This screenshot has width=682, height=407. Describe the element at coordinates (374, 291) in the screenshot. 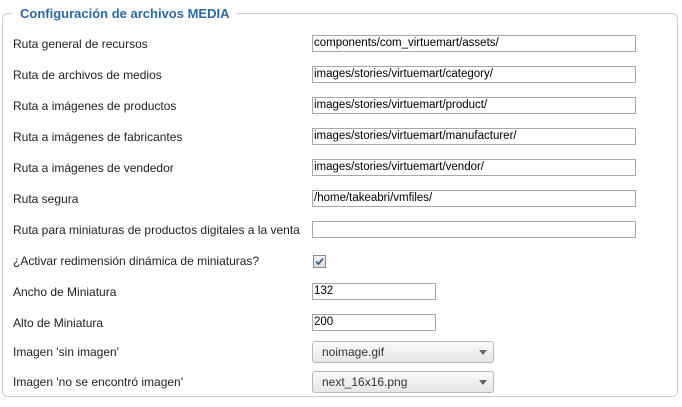

I see `ancho-miniatura-input: 132` at that location.